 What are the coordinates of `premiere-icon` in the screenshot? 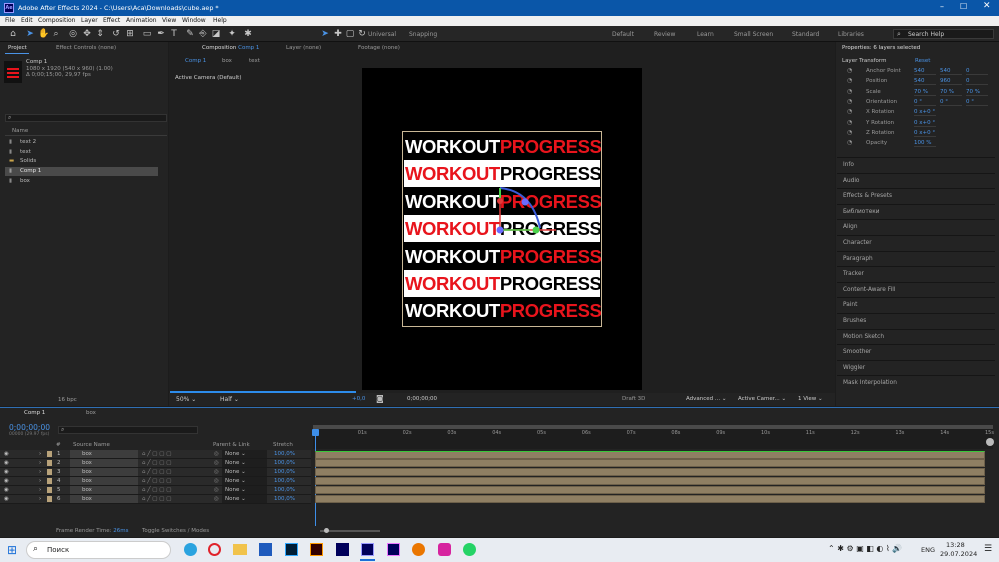 It's located at (393, 549).